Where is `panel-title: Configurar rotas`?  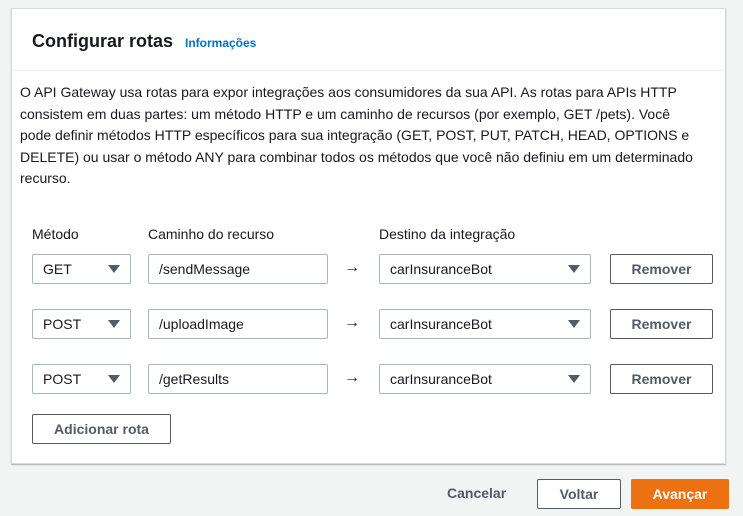
panel-title: Configurar rotas is located at coordinates (103, 41).